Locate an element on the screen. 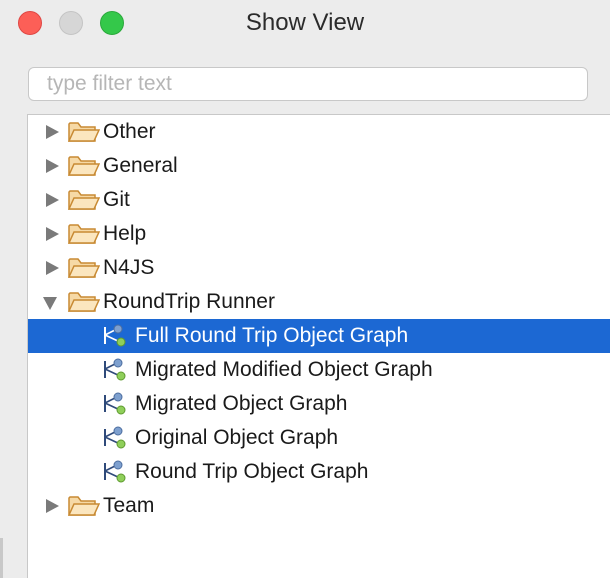 Image resolution: width=610 pixels, height=578 pixels. tree-folder-item: General is located at coordinates (319, 166).